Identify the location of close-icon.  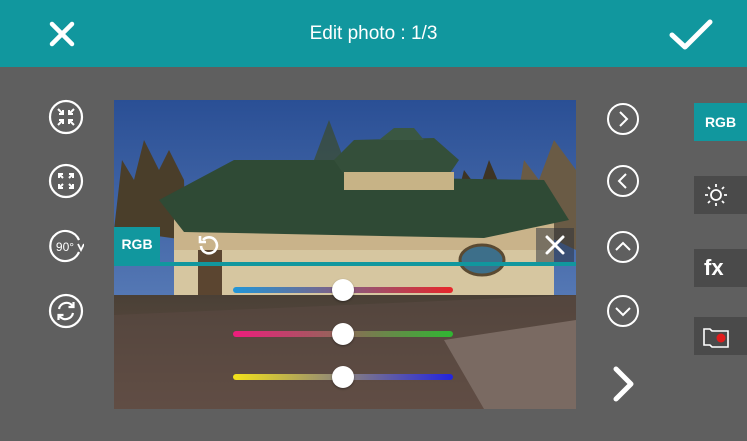
(62, 34).